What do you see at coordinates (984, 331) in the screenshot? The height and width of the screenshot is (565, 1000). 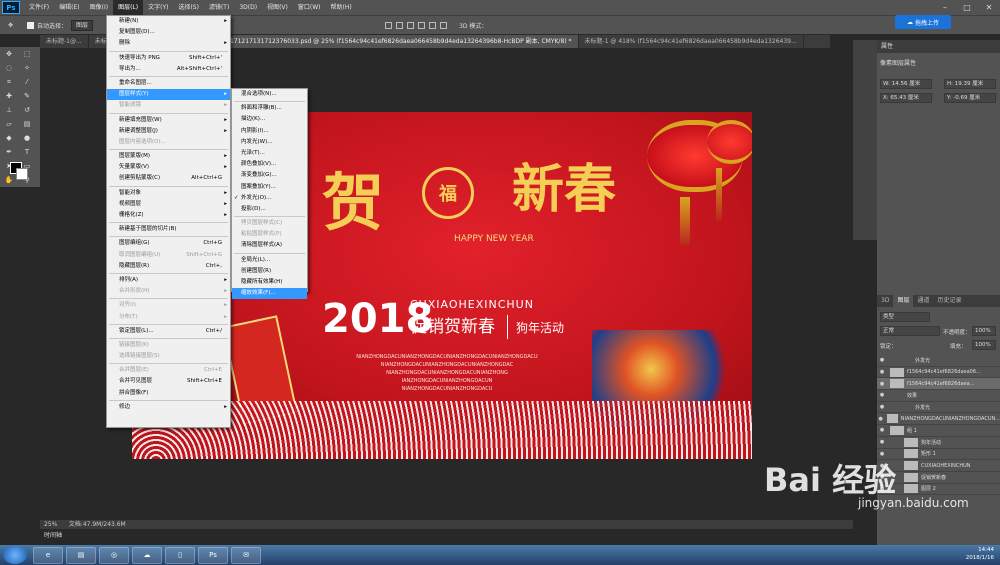 I see `opacity-field: 100%` at bounding box center [984, 331].